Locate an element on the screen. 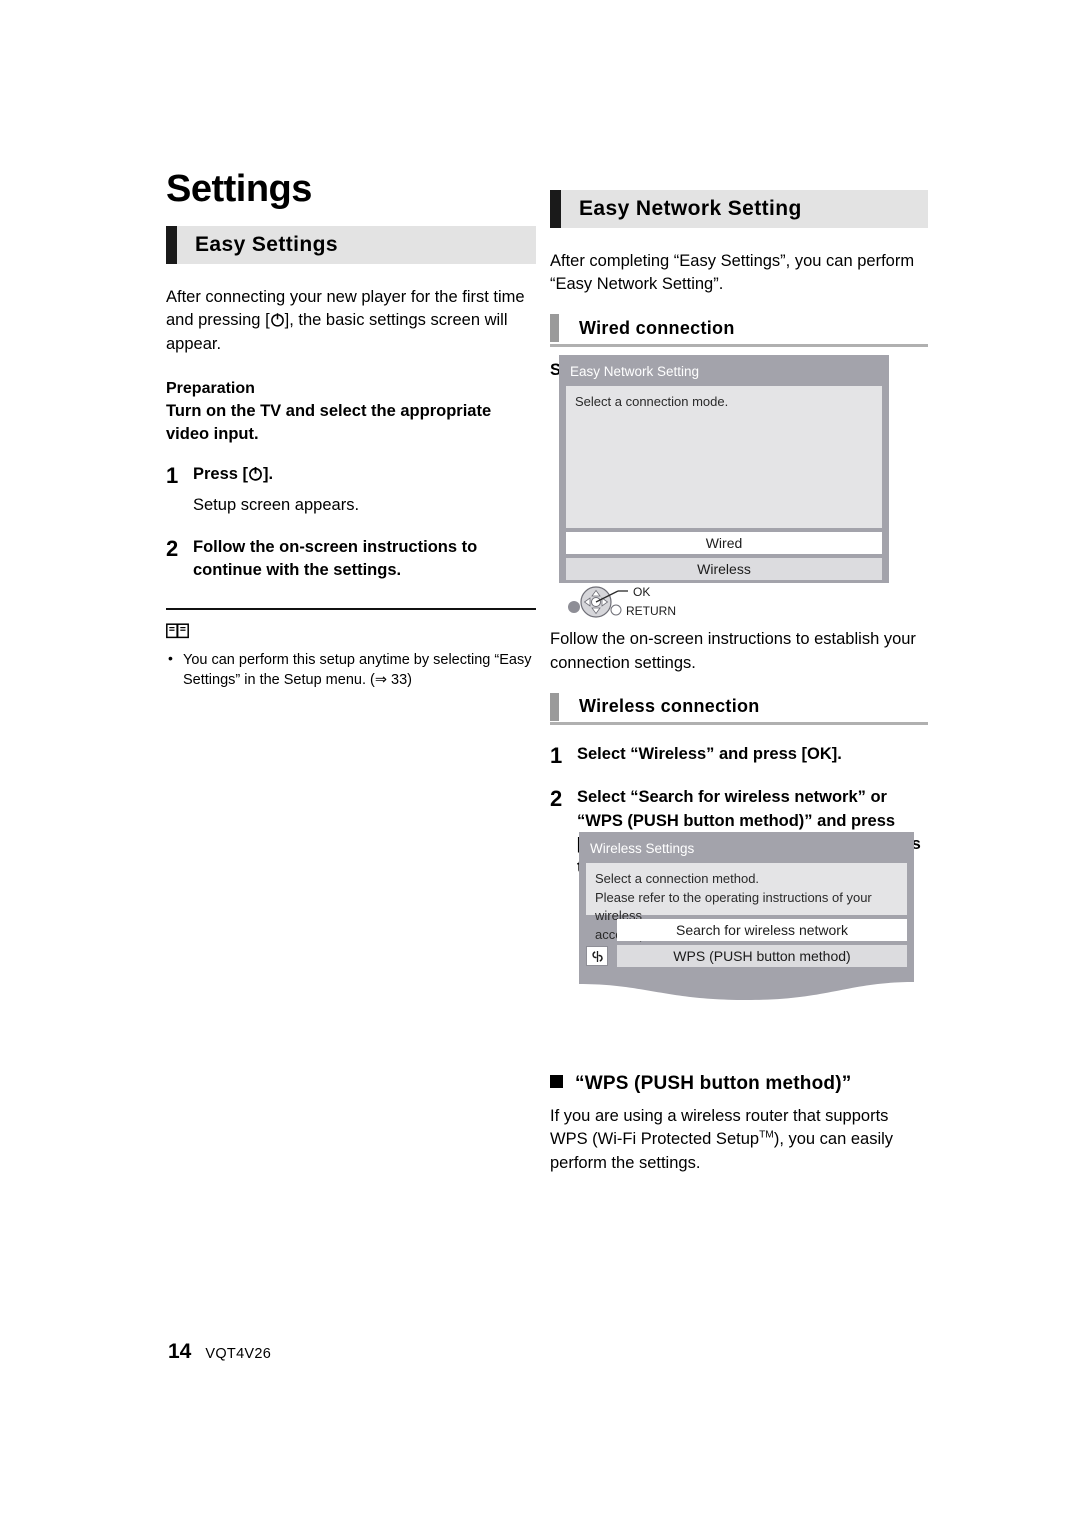 This screenshot has height=1526, width=1080. dialog-option-row-wps: WPS (PUSH button method) is located at coordinates (746, 956).